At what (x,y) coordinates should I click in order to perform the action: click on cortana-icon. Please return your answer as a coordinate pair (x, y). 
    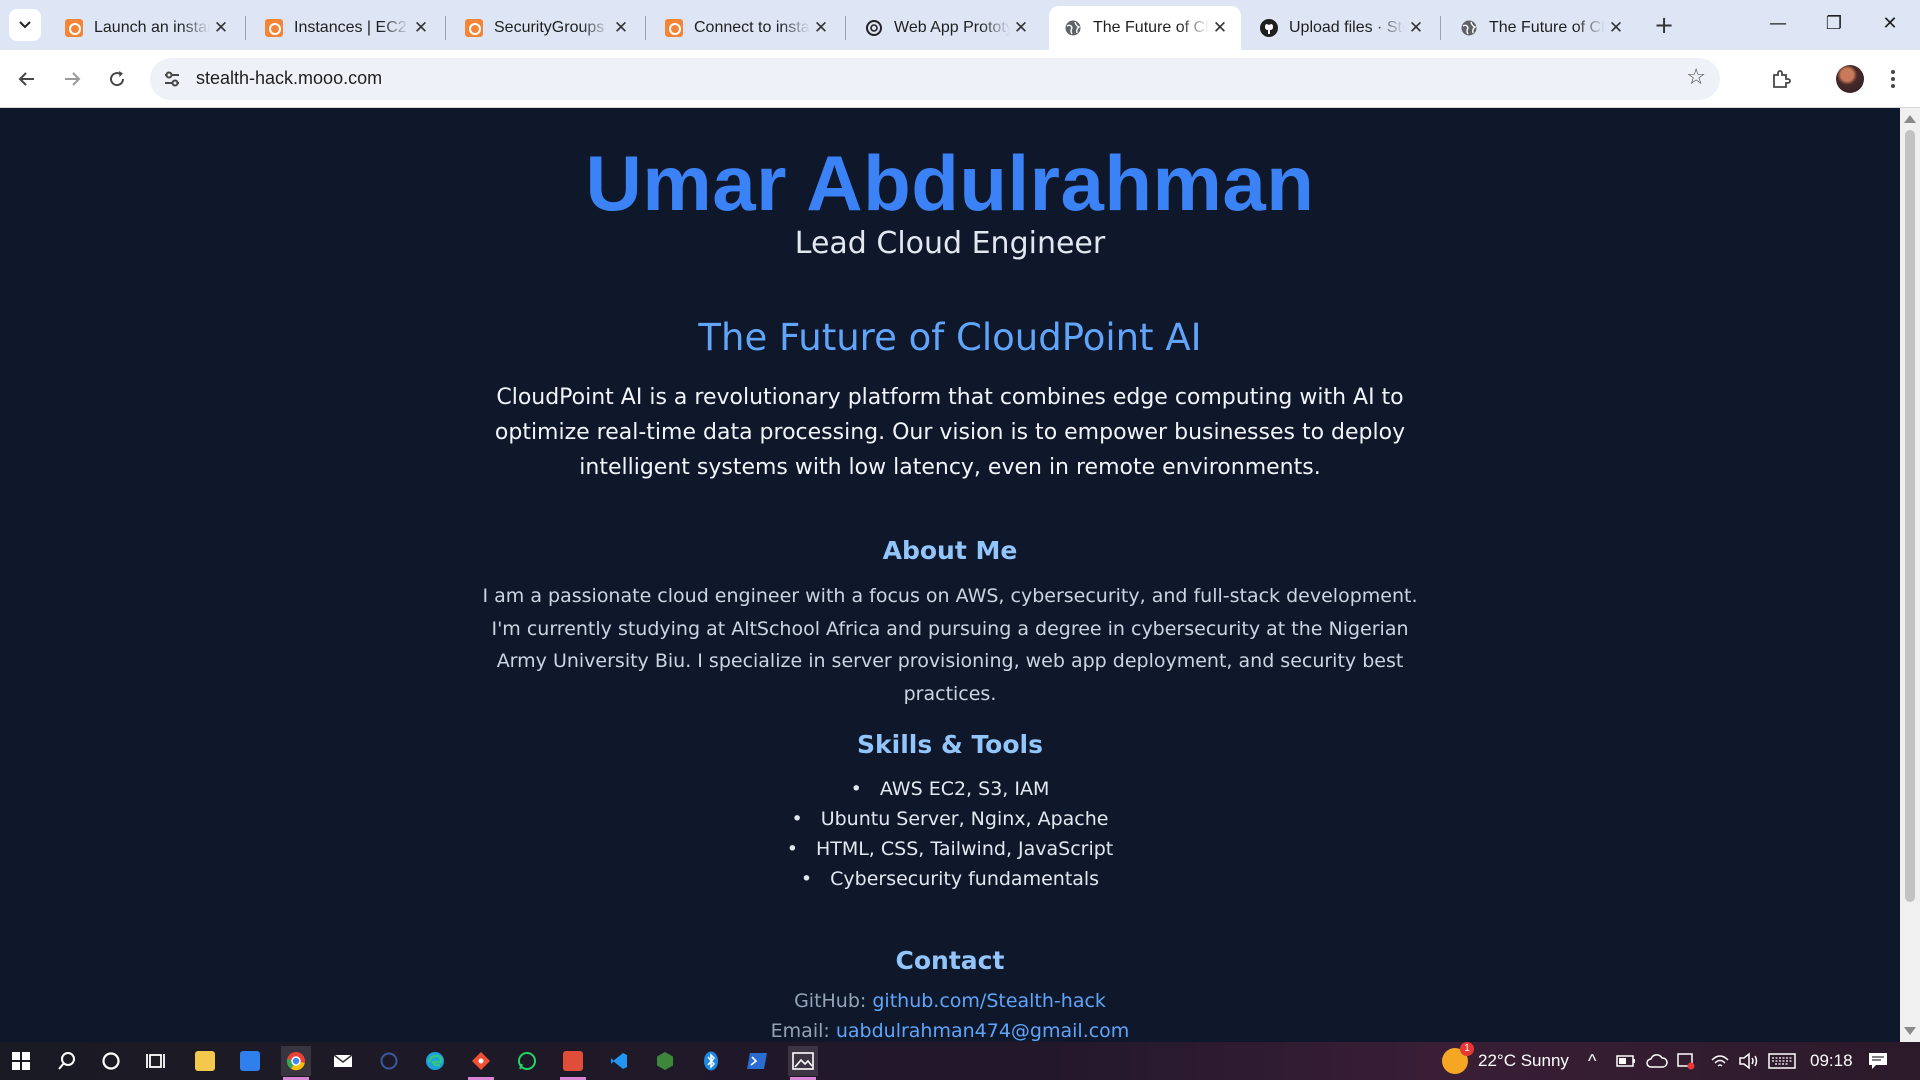
    Looking at the image, I should click on (111, 1061).